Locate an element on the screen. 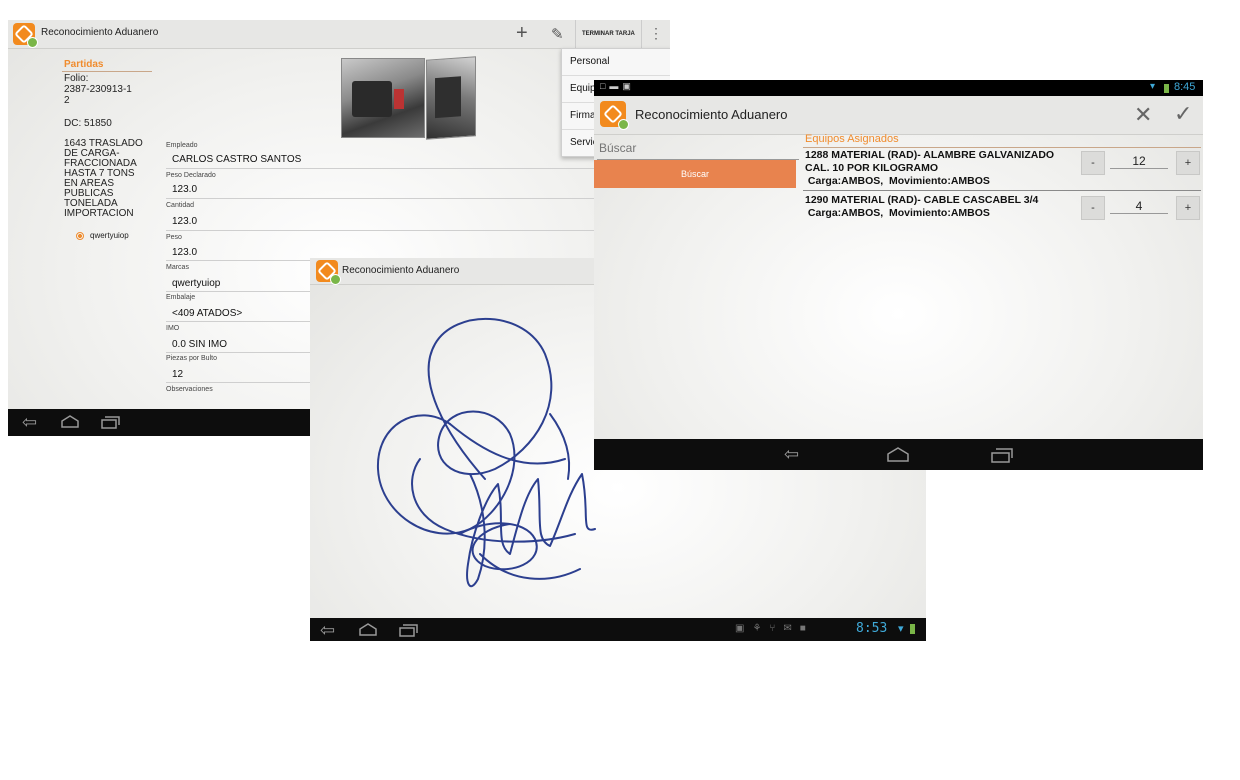 This screenshot has height=780, width=1240. folio-value: 2387-230913-1 is located at coordinates (98, 89).